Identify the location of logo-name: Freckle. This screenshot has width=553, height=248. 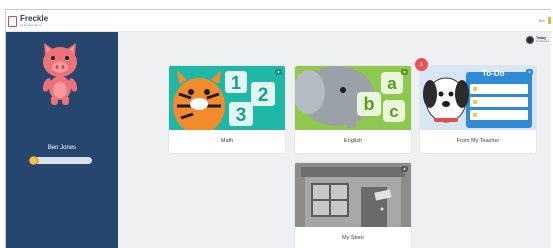
(34, 18).